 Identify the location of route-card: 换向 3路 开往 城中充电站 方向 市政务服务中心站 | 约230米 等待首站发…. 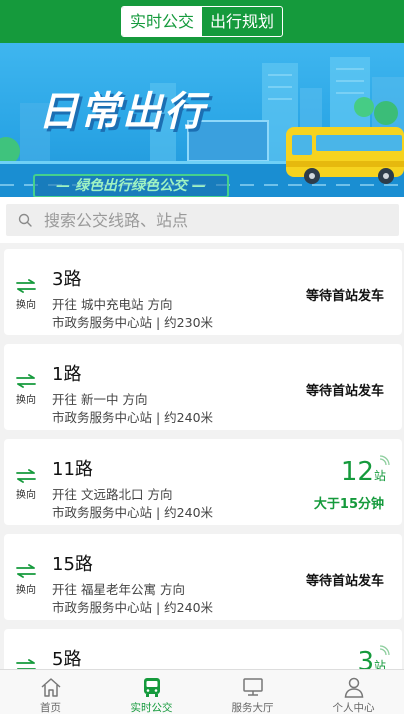
(203, 292).